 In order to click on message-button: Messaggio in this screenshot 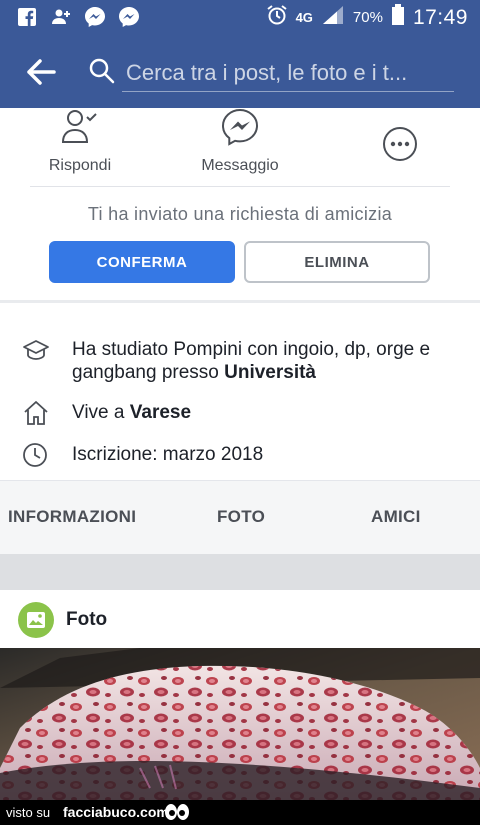, I will do `click(240, 141)`.